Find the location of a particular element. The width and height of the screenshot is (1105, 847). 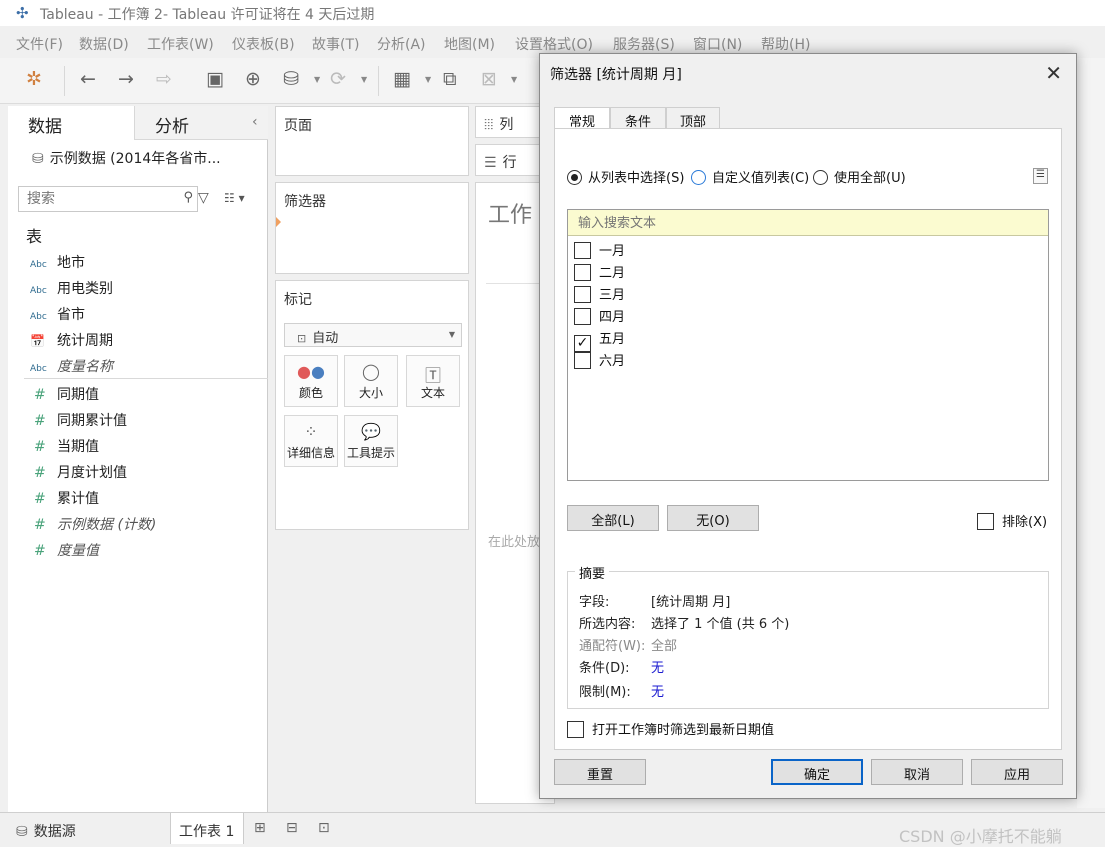

refresh-icon: ⟳ is located at coordinates (338, 79).